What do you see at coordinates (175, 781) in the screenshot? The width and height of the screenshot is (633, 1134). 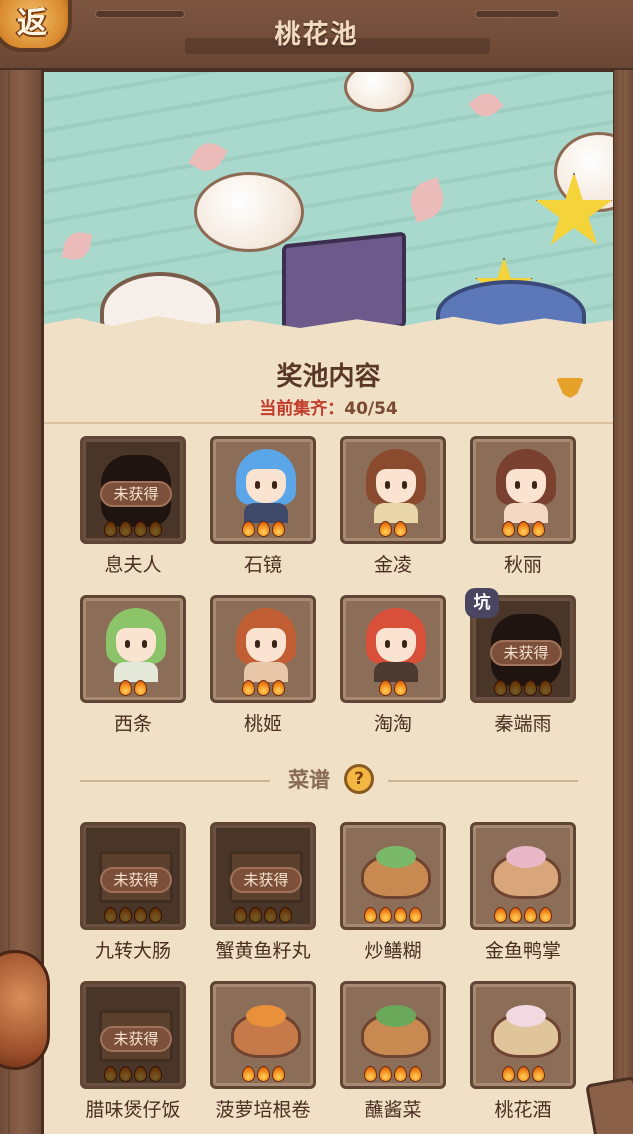 I see `divider-left` at bounding box center [175, 781].